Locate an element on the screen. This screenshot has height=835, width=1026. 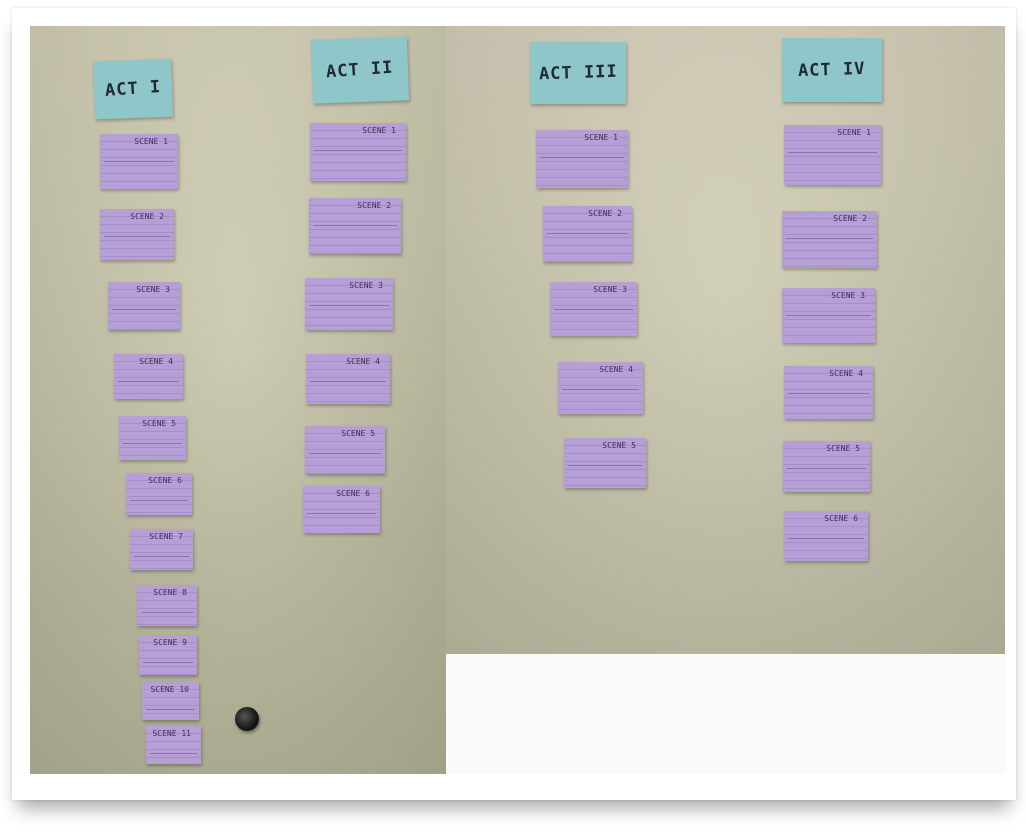
scene-label: SCENE 9 is located at coordinates (170, 642).